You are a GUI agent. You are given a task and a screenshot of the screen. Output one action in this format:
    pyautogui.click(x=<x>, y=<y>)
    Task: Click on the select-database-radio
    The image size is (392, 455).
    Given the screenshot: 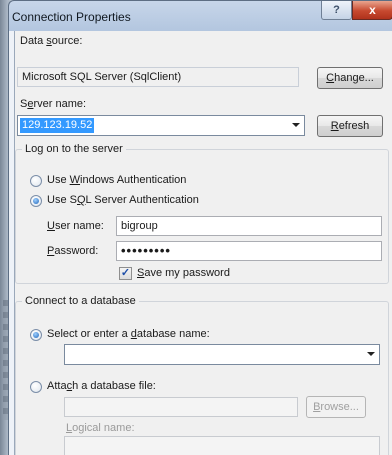 What is the action you would take?
    pyautogui.click(x=36, y=335)
    